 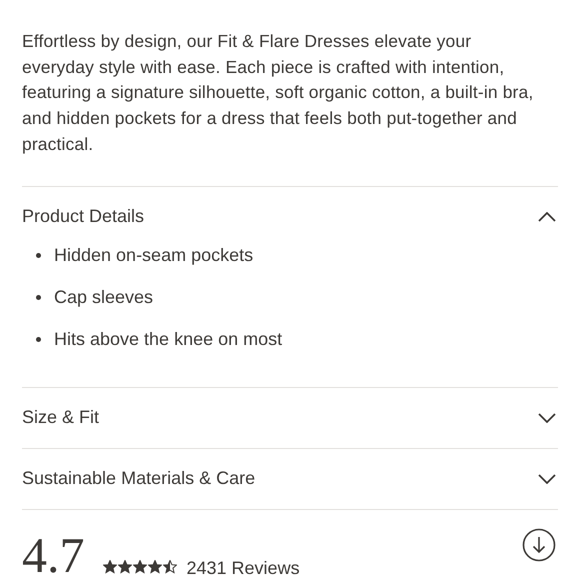 I want to click on list-item: Hidden on-seam pockets, so click(x=154, y=256).